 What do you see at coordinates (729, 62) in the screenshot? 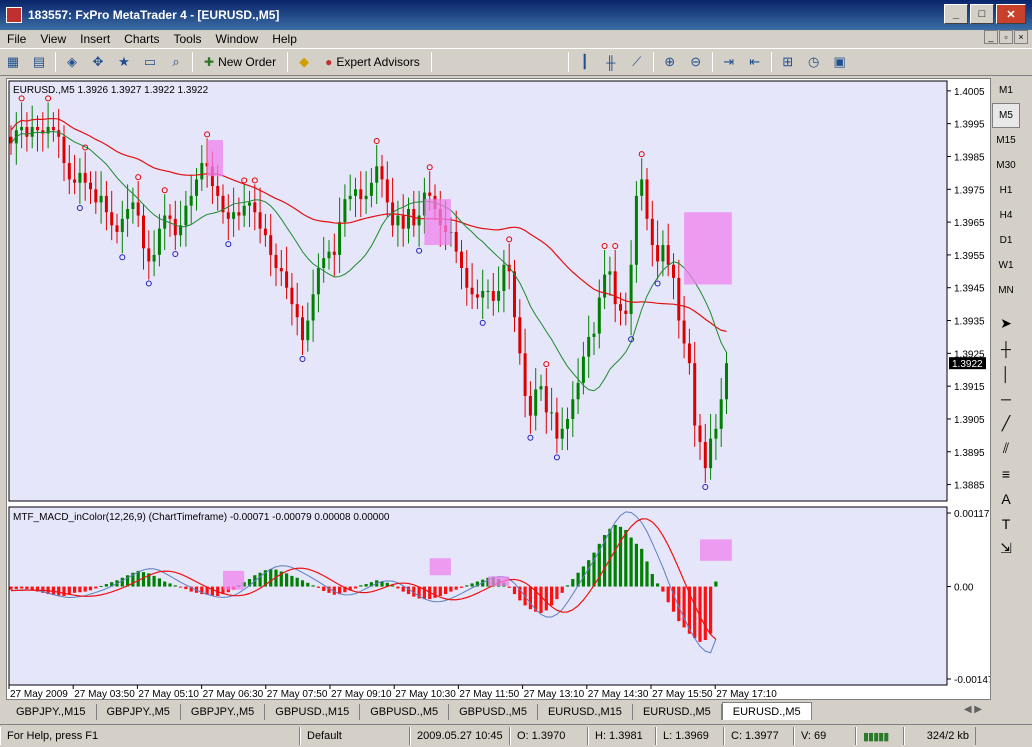
I see `autoscroll-icon: ⇥` at bounding box center [729, 62].